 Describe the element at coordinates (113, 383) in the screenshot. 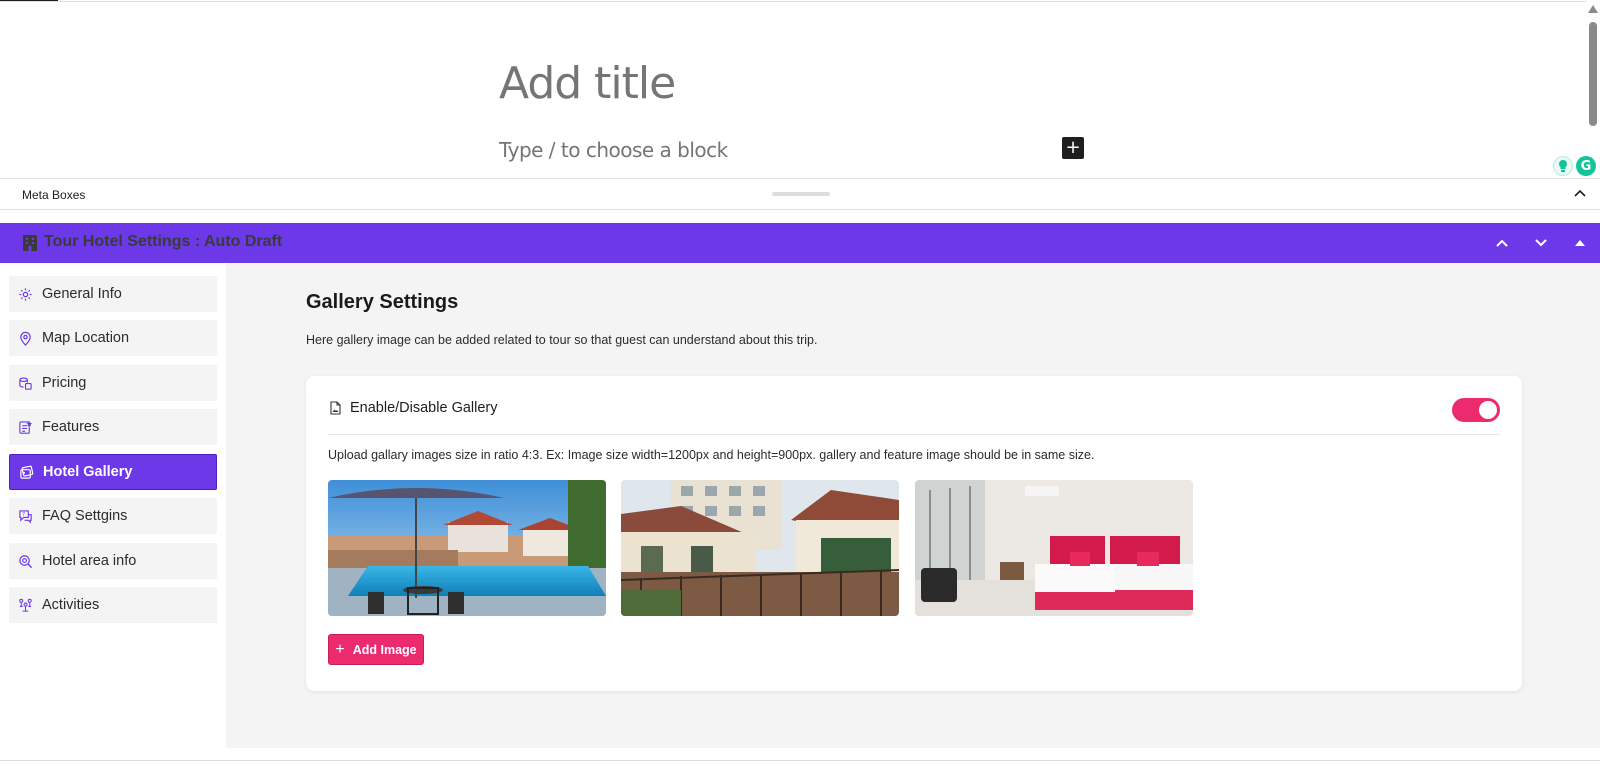

I see `sidebar-item-pricing: Pricing` at that location.